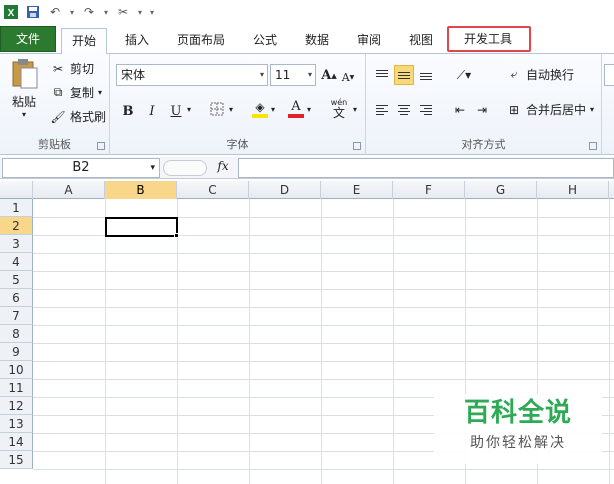 The height and width of the screenshot is (484, 614). I want to click on fill-color-dropdown-icon: ▾, so click(273, 109).